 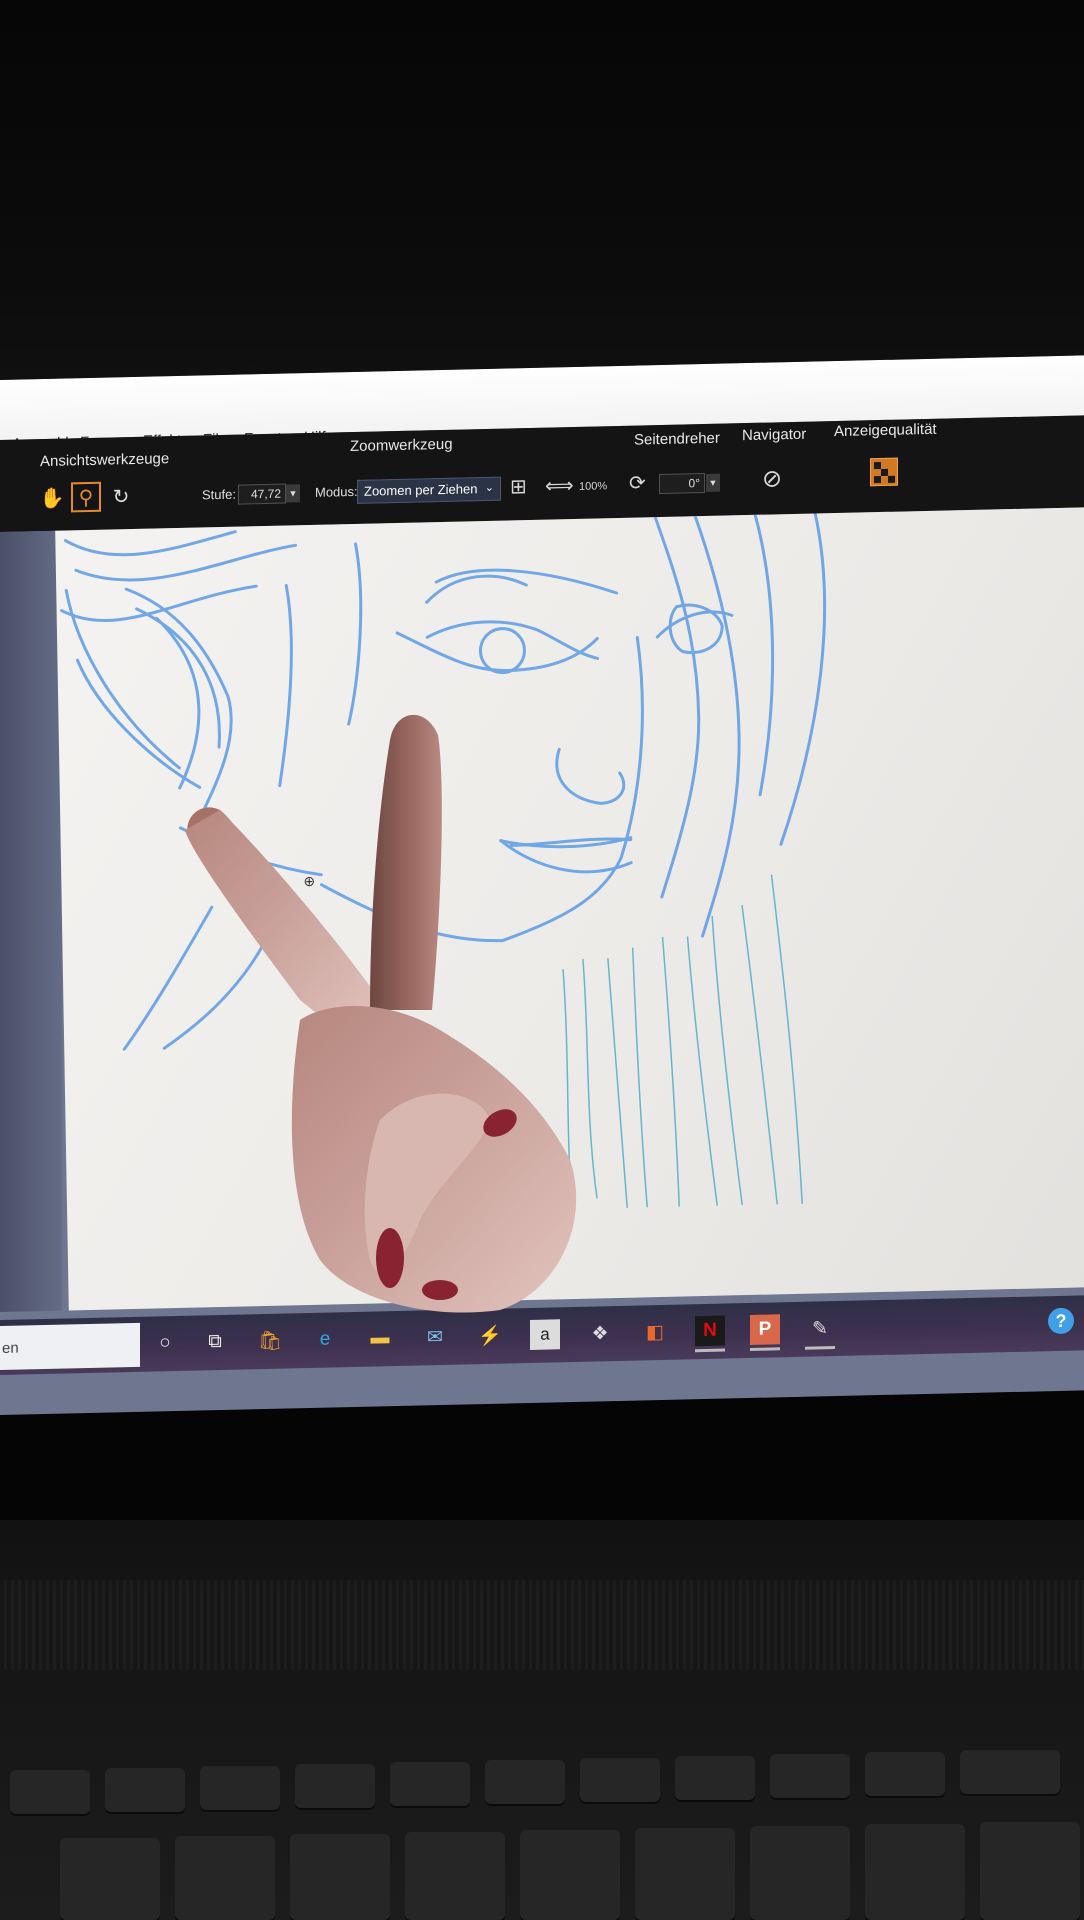 I want to click on zoom-mode-select: Zoomen per Ziehen ⌄, so click(x=429, y=490).